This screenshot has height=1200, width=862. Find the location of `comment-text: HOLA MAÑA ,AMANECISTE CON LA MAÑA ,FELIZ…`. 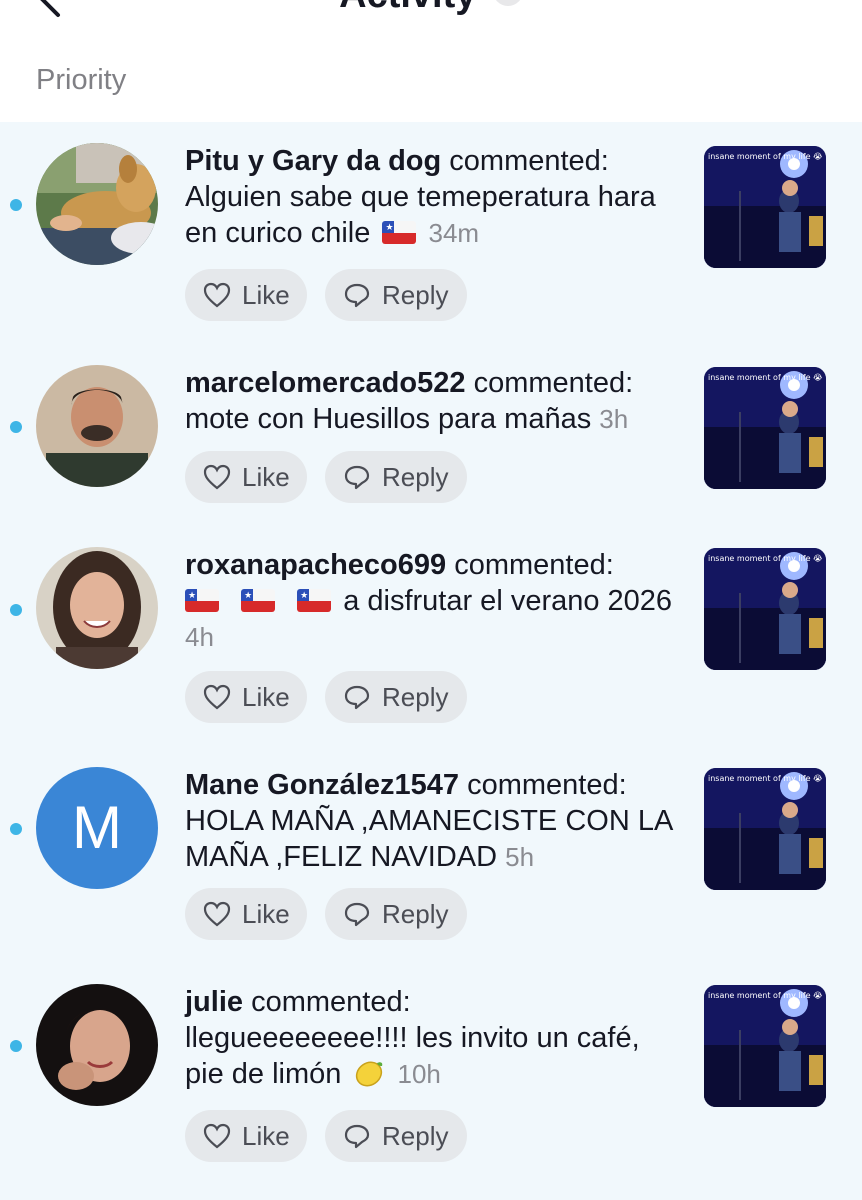

comment-text: HOLA MAÑA ,AMANECISTE CON LA MAÑA ,FELIZ… is located at coordinates (428, 839).